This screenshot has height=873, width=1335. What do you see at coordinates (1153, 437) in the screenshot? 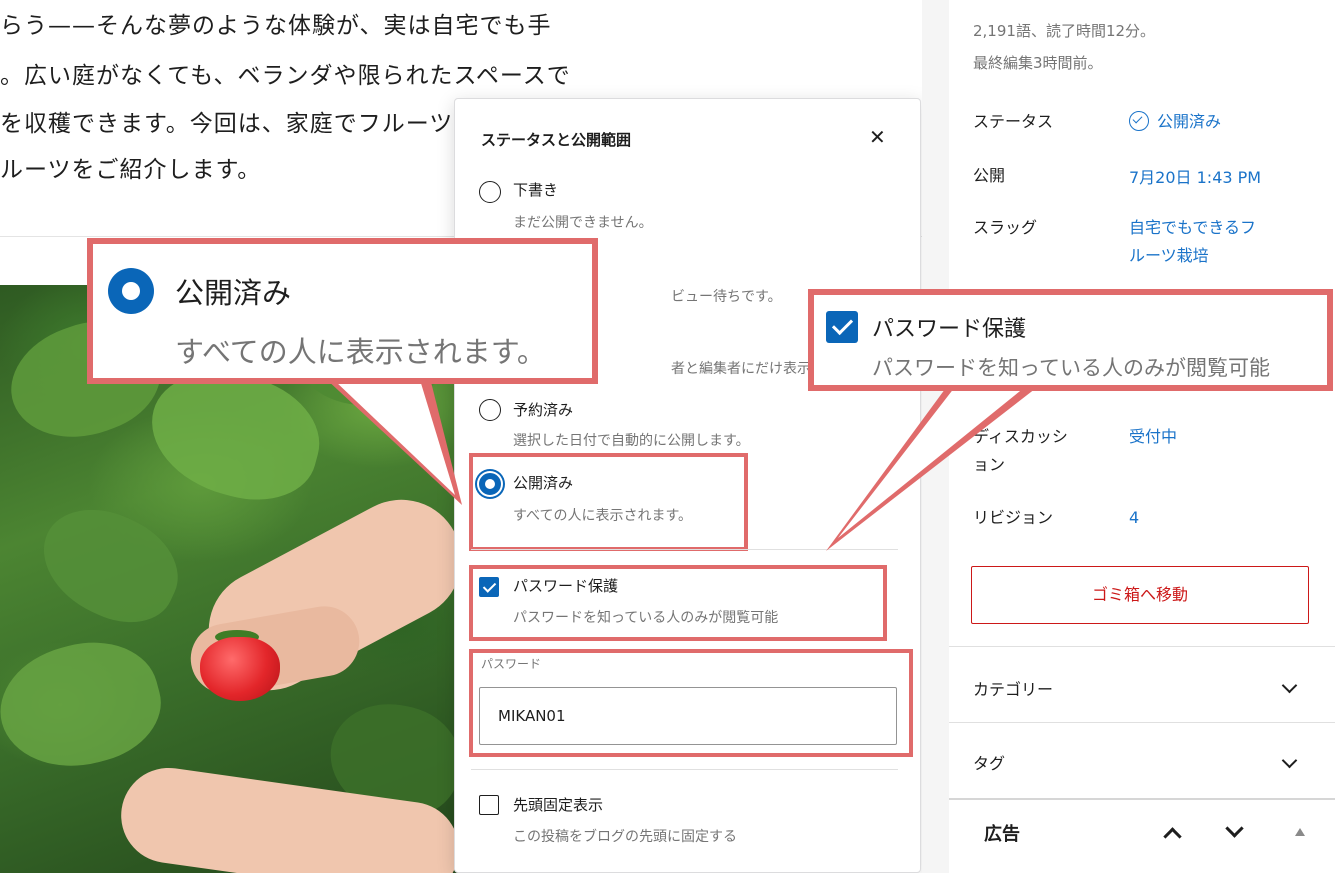
I see `discussion-value-button: 受付中` at bounding box center [1153, 437].